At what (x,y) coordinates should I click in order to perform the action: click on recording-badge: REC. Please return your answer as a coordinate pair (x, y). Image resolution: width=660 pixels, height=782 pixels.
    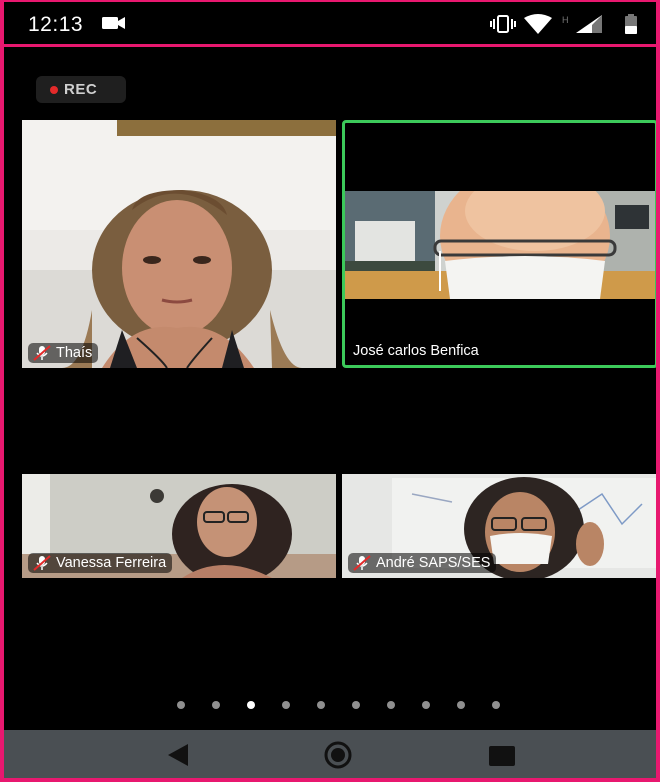
    Looking at the image, I should click on (81, 89).